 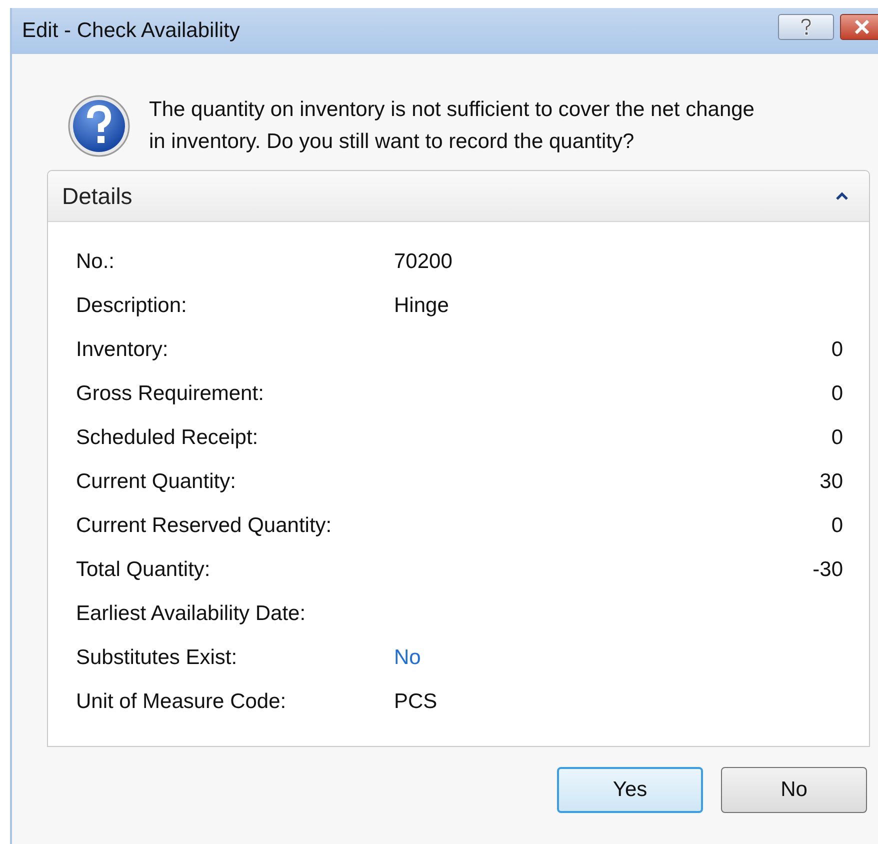 What do you see at coordinates (123, 350) in the screenshot?
I see `field-label: Inventory:` at bounding box center [123, 350].